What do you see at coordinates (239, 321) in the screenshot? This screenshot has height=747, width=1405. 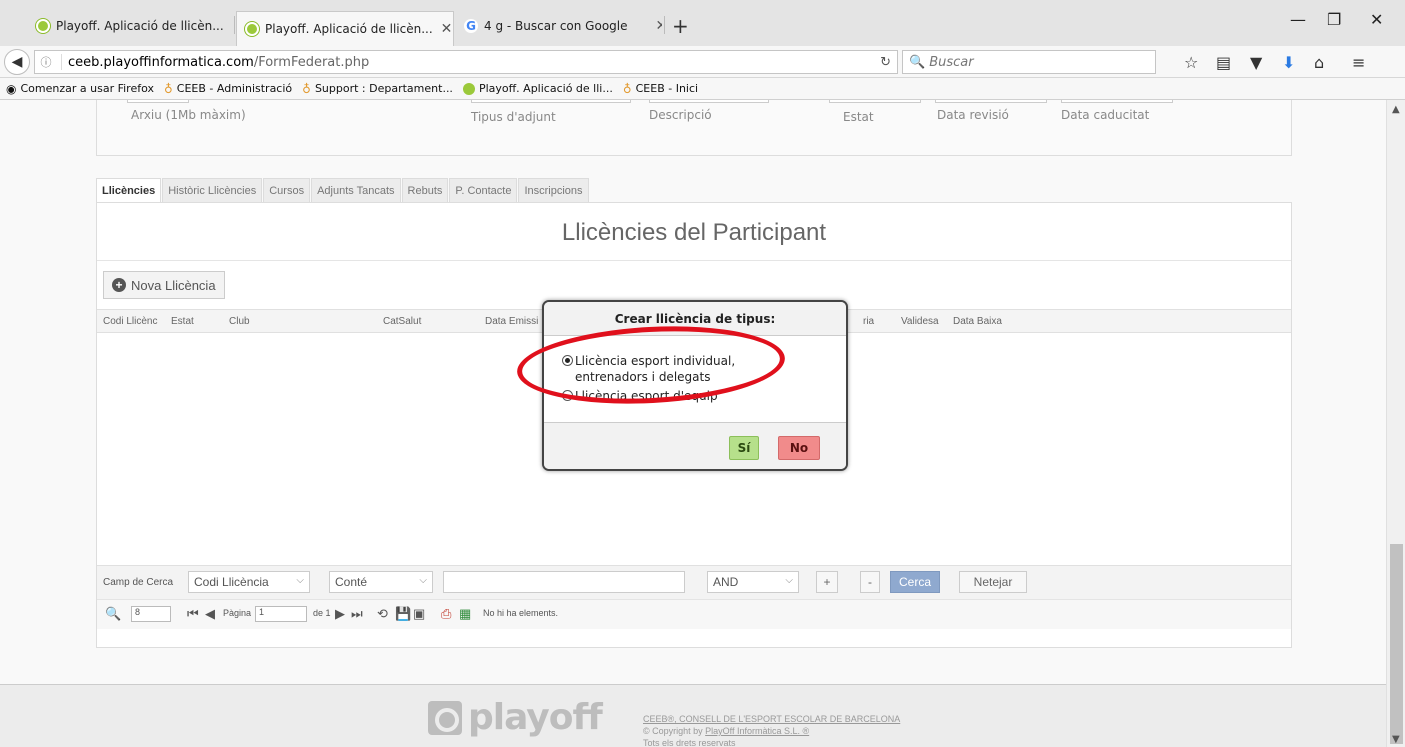 I see `column-header: Club` at bounding box center [239, 321].